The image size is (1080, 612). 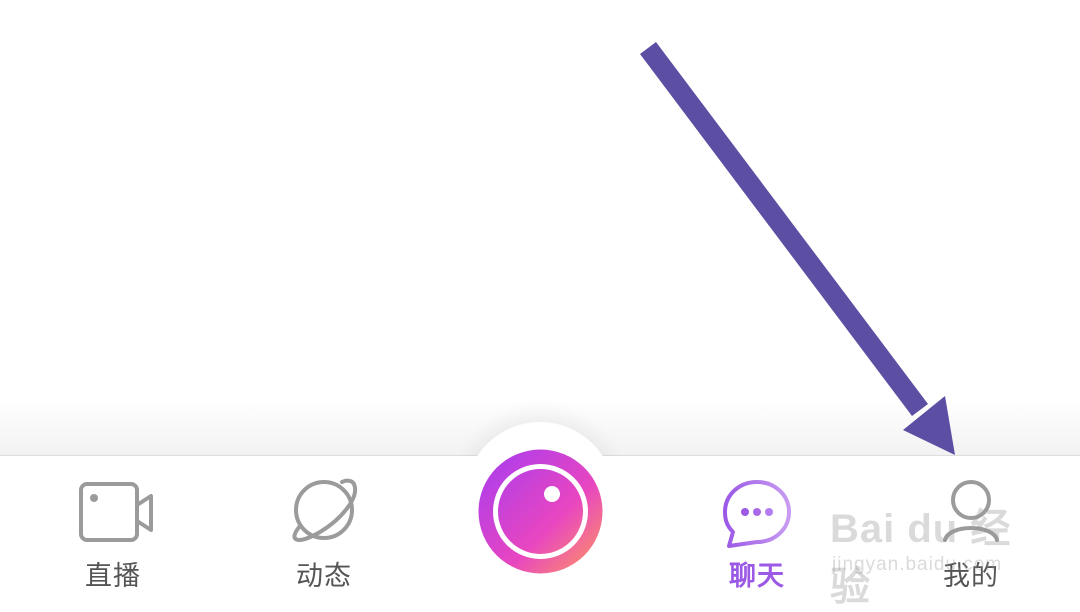 What do you see at coordinates (325, 510) in the screenshot?
I see `planet-icon` at bounding box center [325, 510].